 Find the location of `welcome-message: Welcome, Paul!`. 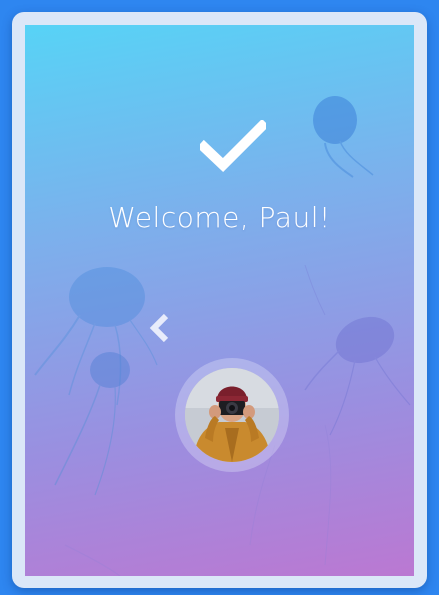

welcome-message: Welcome, Paul! is located at coordinates (219, 217).